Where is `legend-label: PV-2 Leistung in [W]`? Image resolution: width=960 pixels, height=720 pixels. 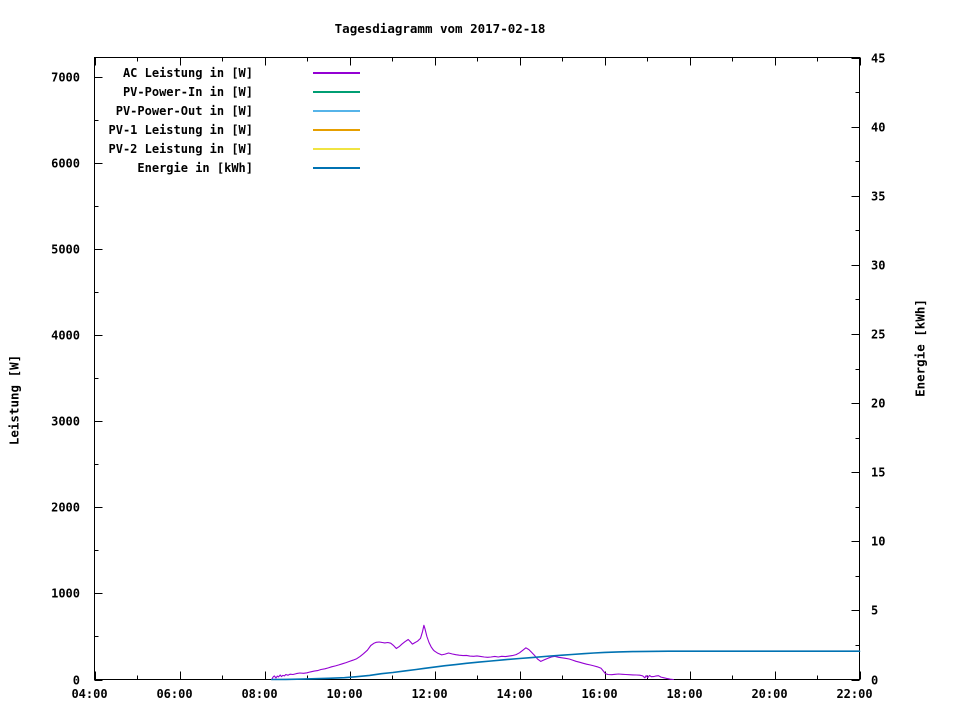 legend-label: PV-2 Leistung in [W] is located at coordinates (181, 148).